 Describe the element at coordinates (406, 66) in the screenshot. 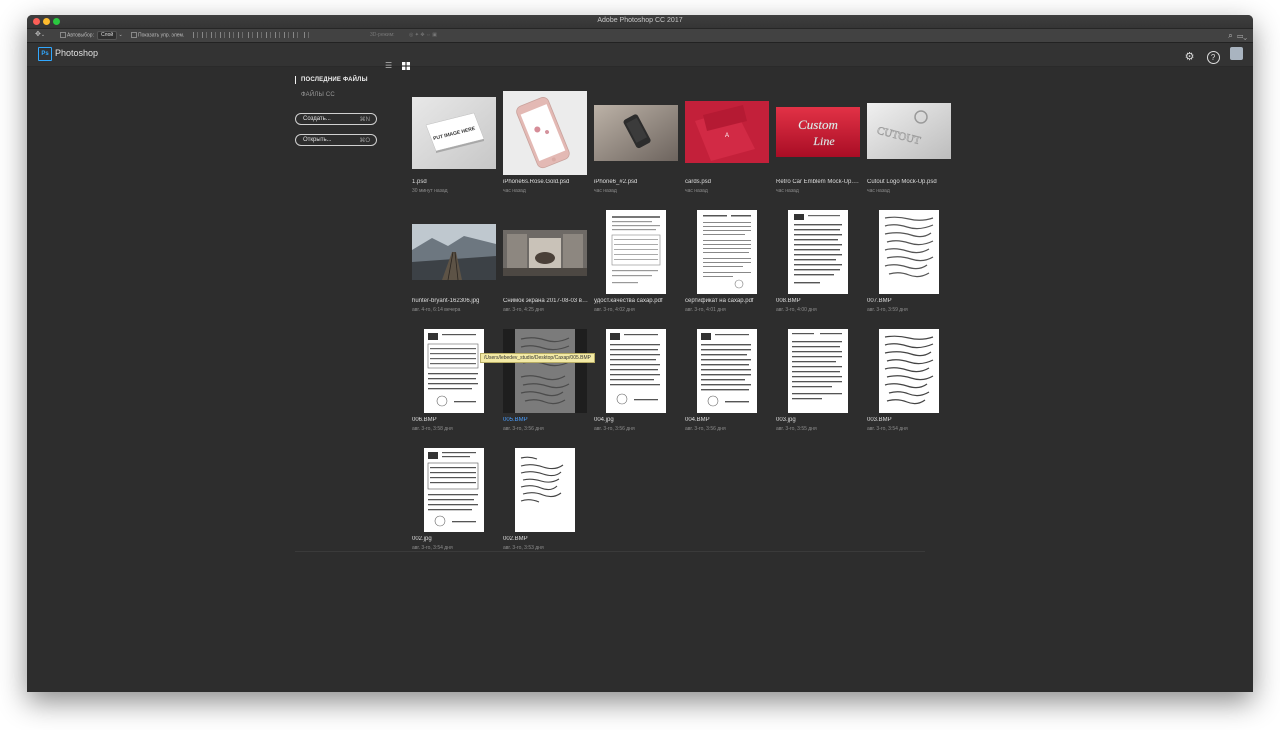

I see `grid-view-icon` at that location.